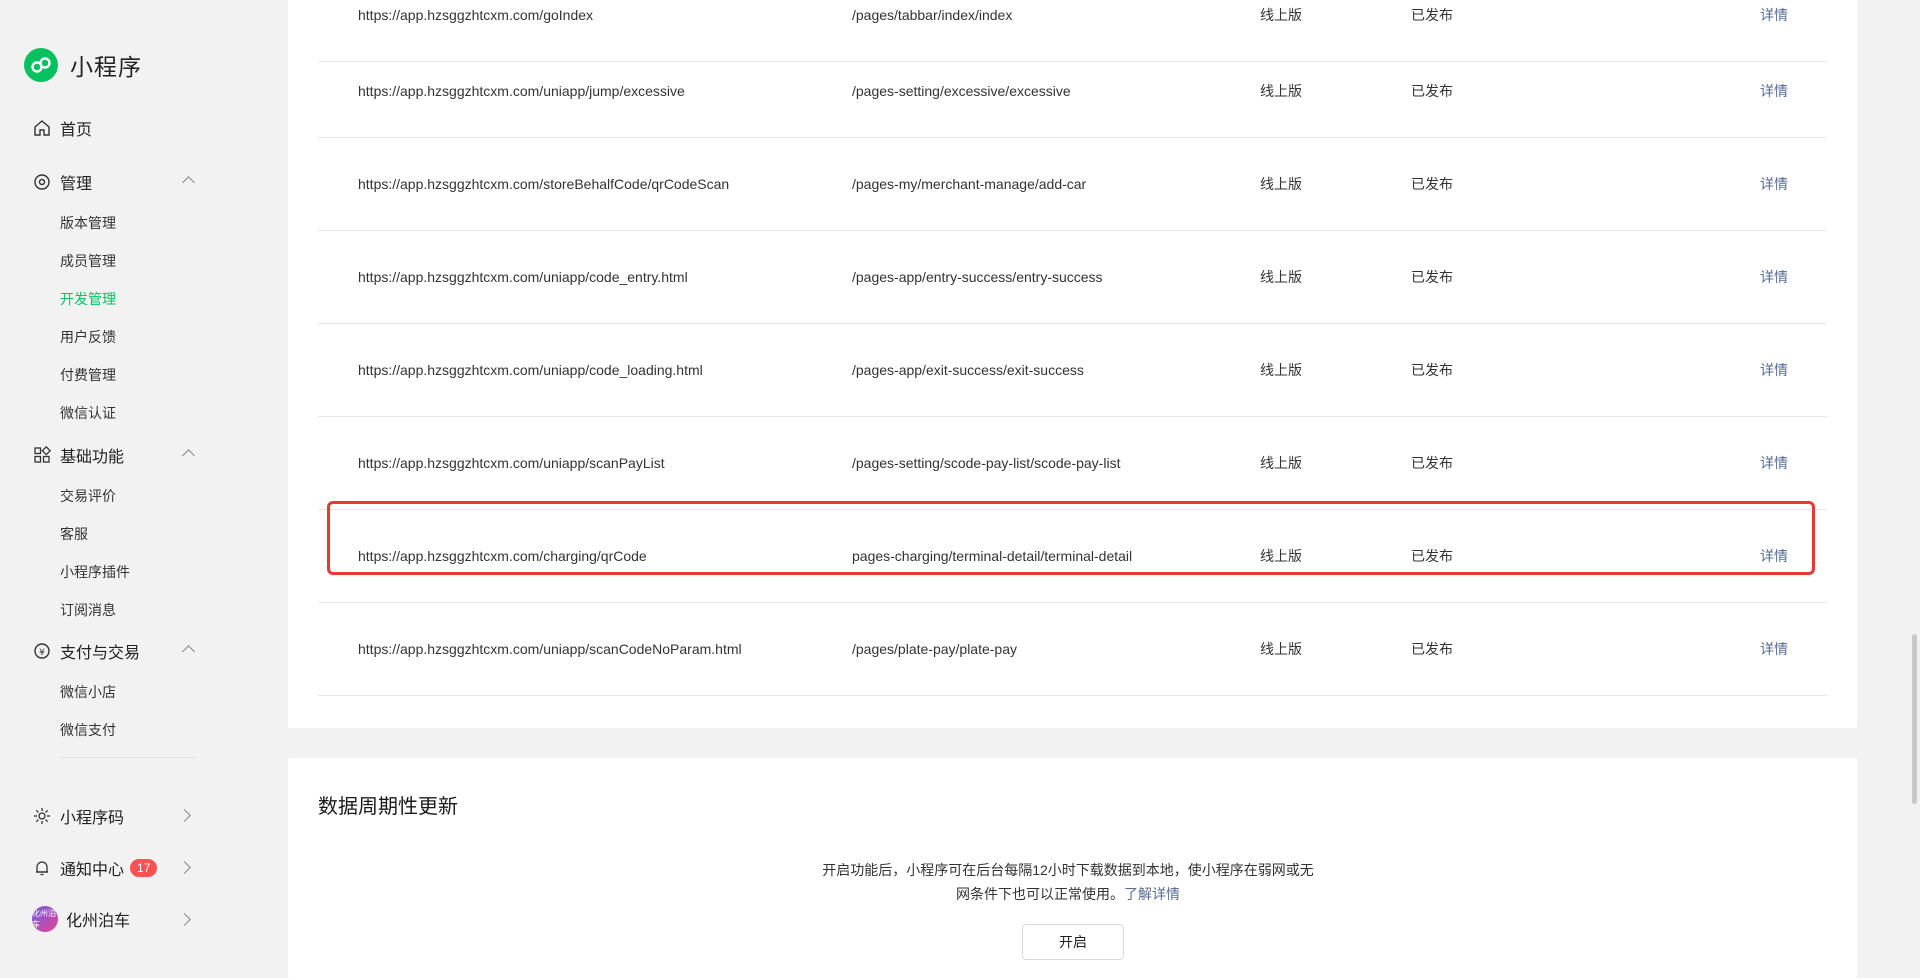 The image size is (1920, 978). I want to click on page-path-cell: /pages/tabbar/index/index, so click(932, 15).